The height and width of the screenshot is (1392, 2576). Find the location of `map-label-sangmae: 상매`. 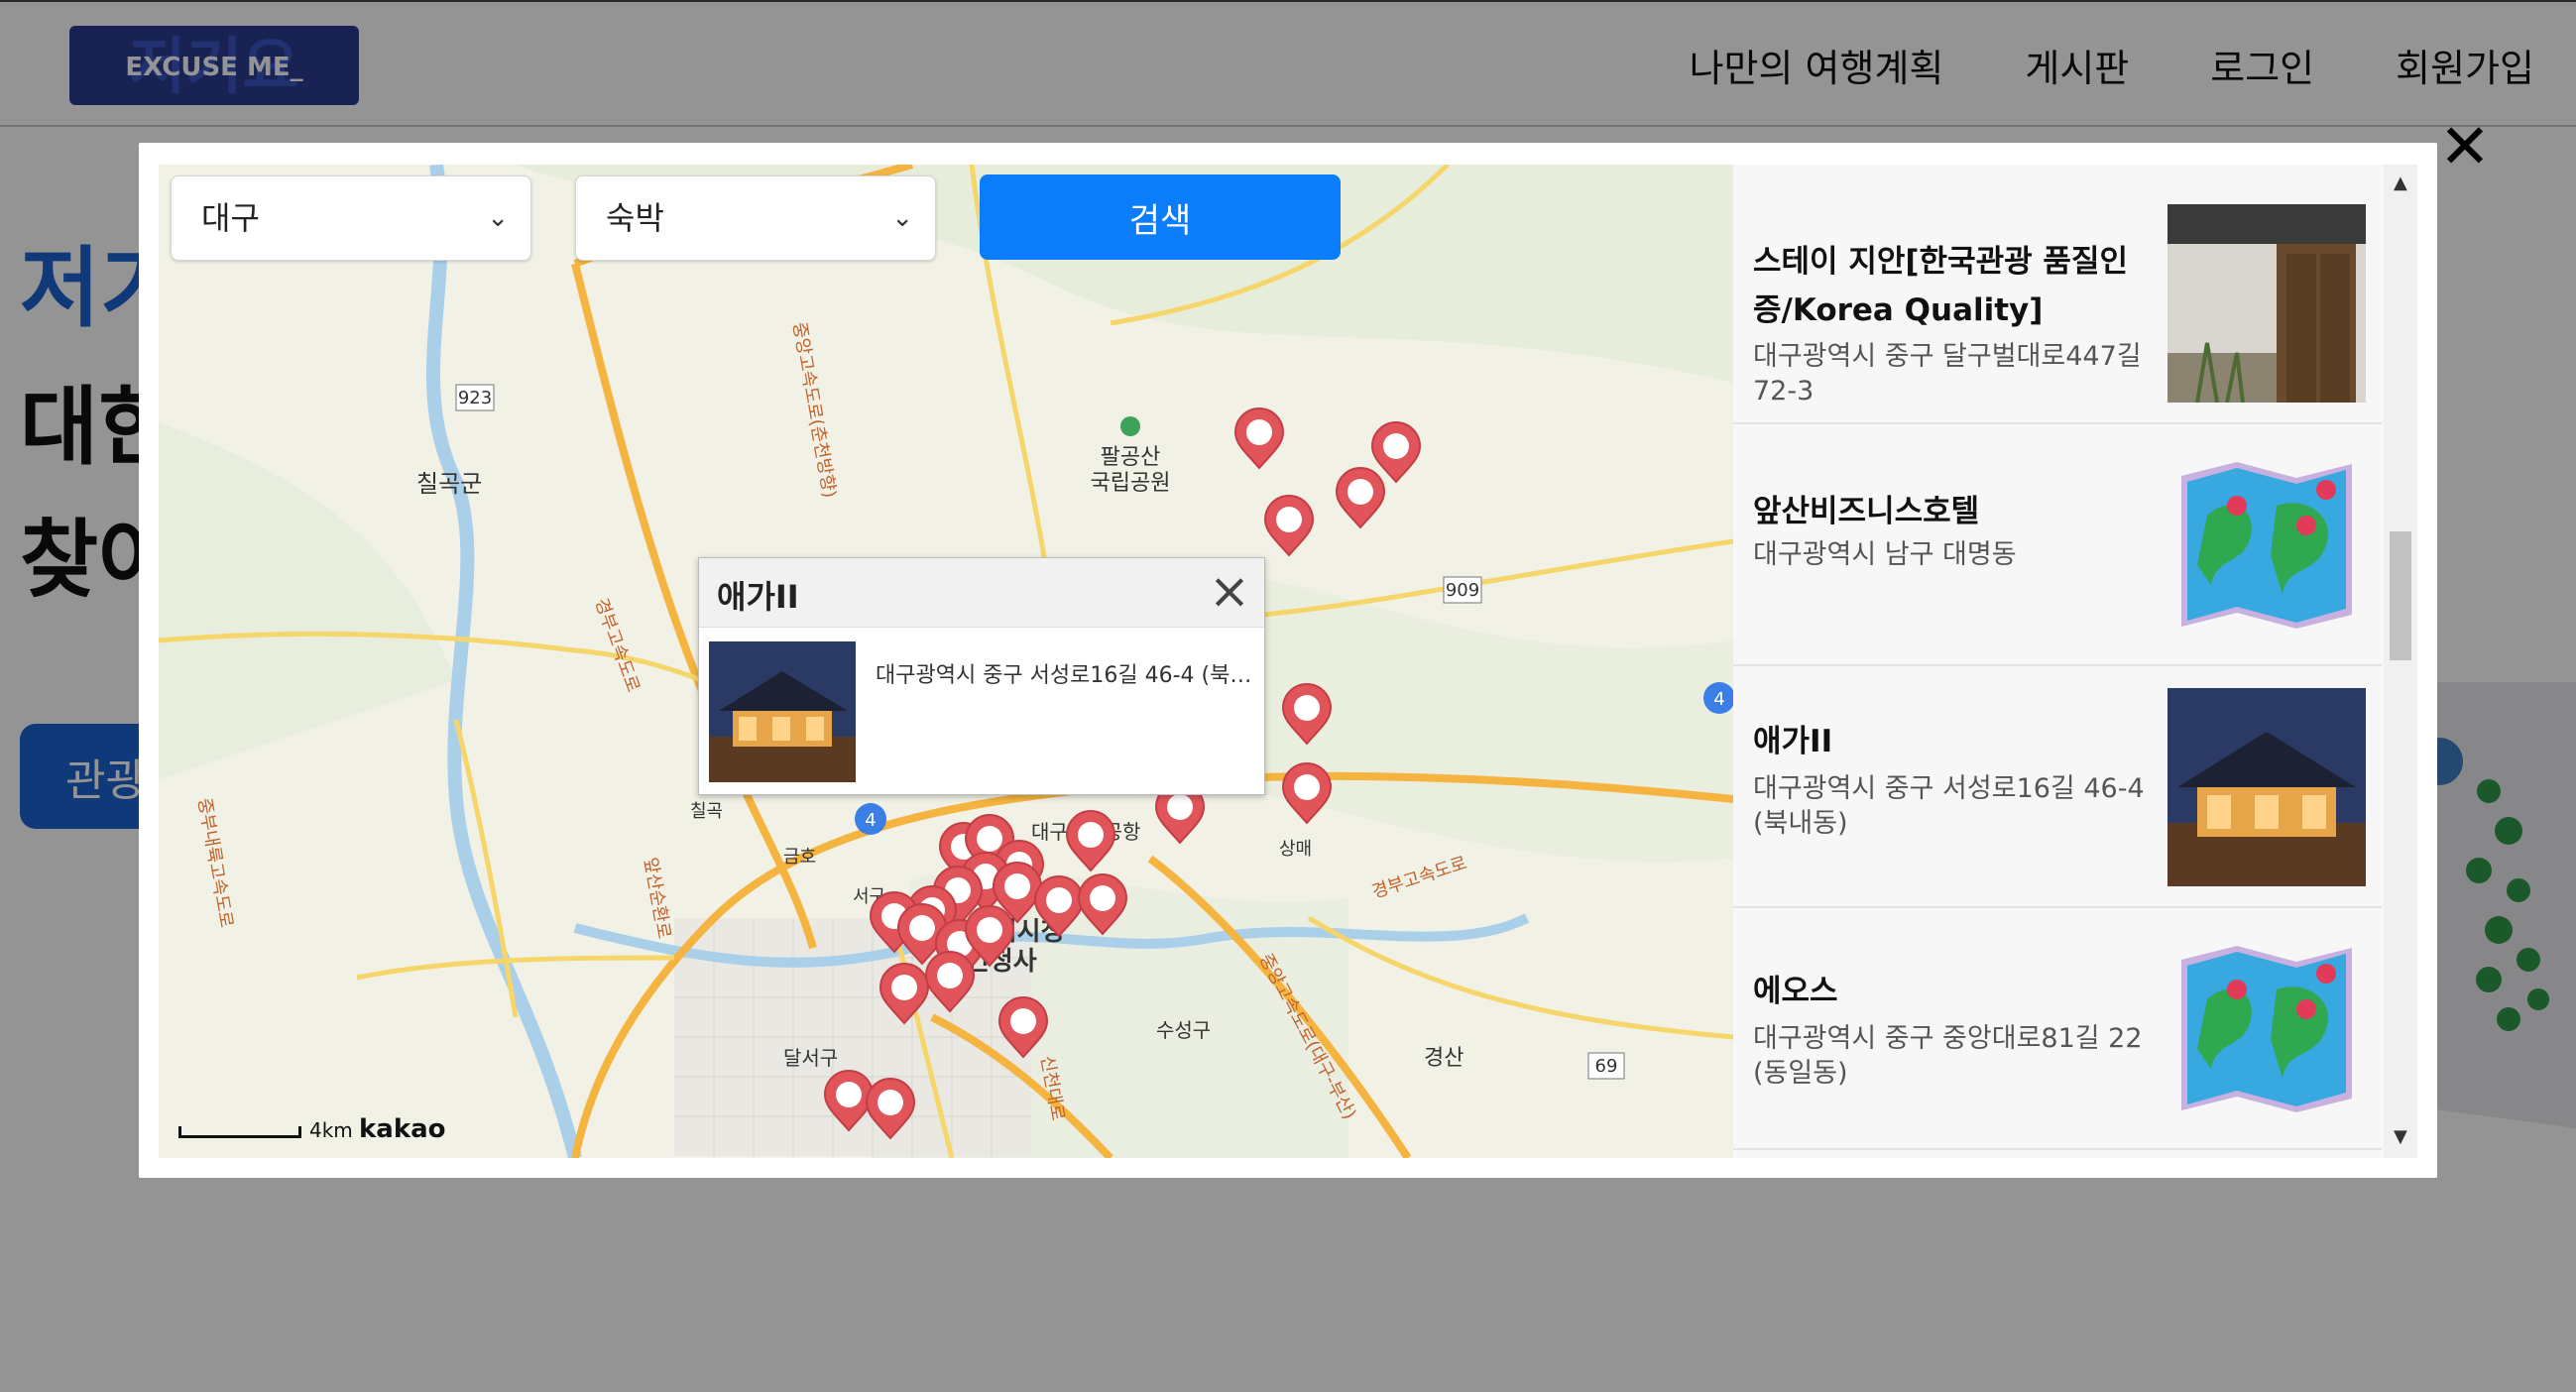

map-label-sangmae: 상매 is located at coordinates (1295, 849).